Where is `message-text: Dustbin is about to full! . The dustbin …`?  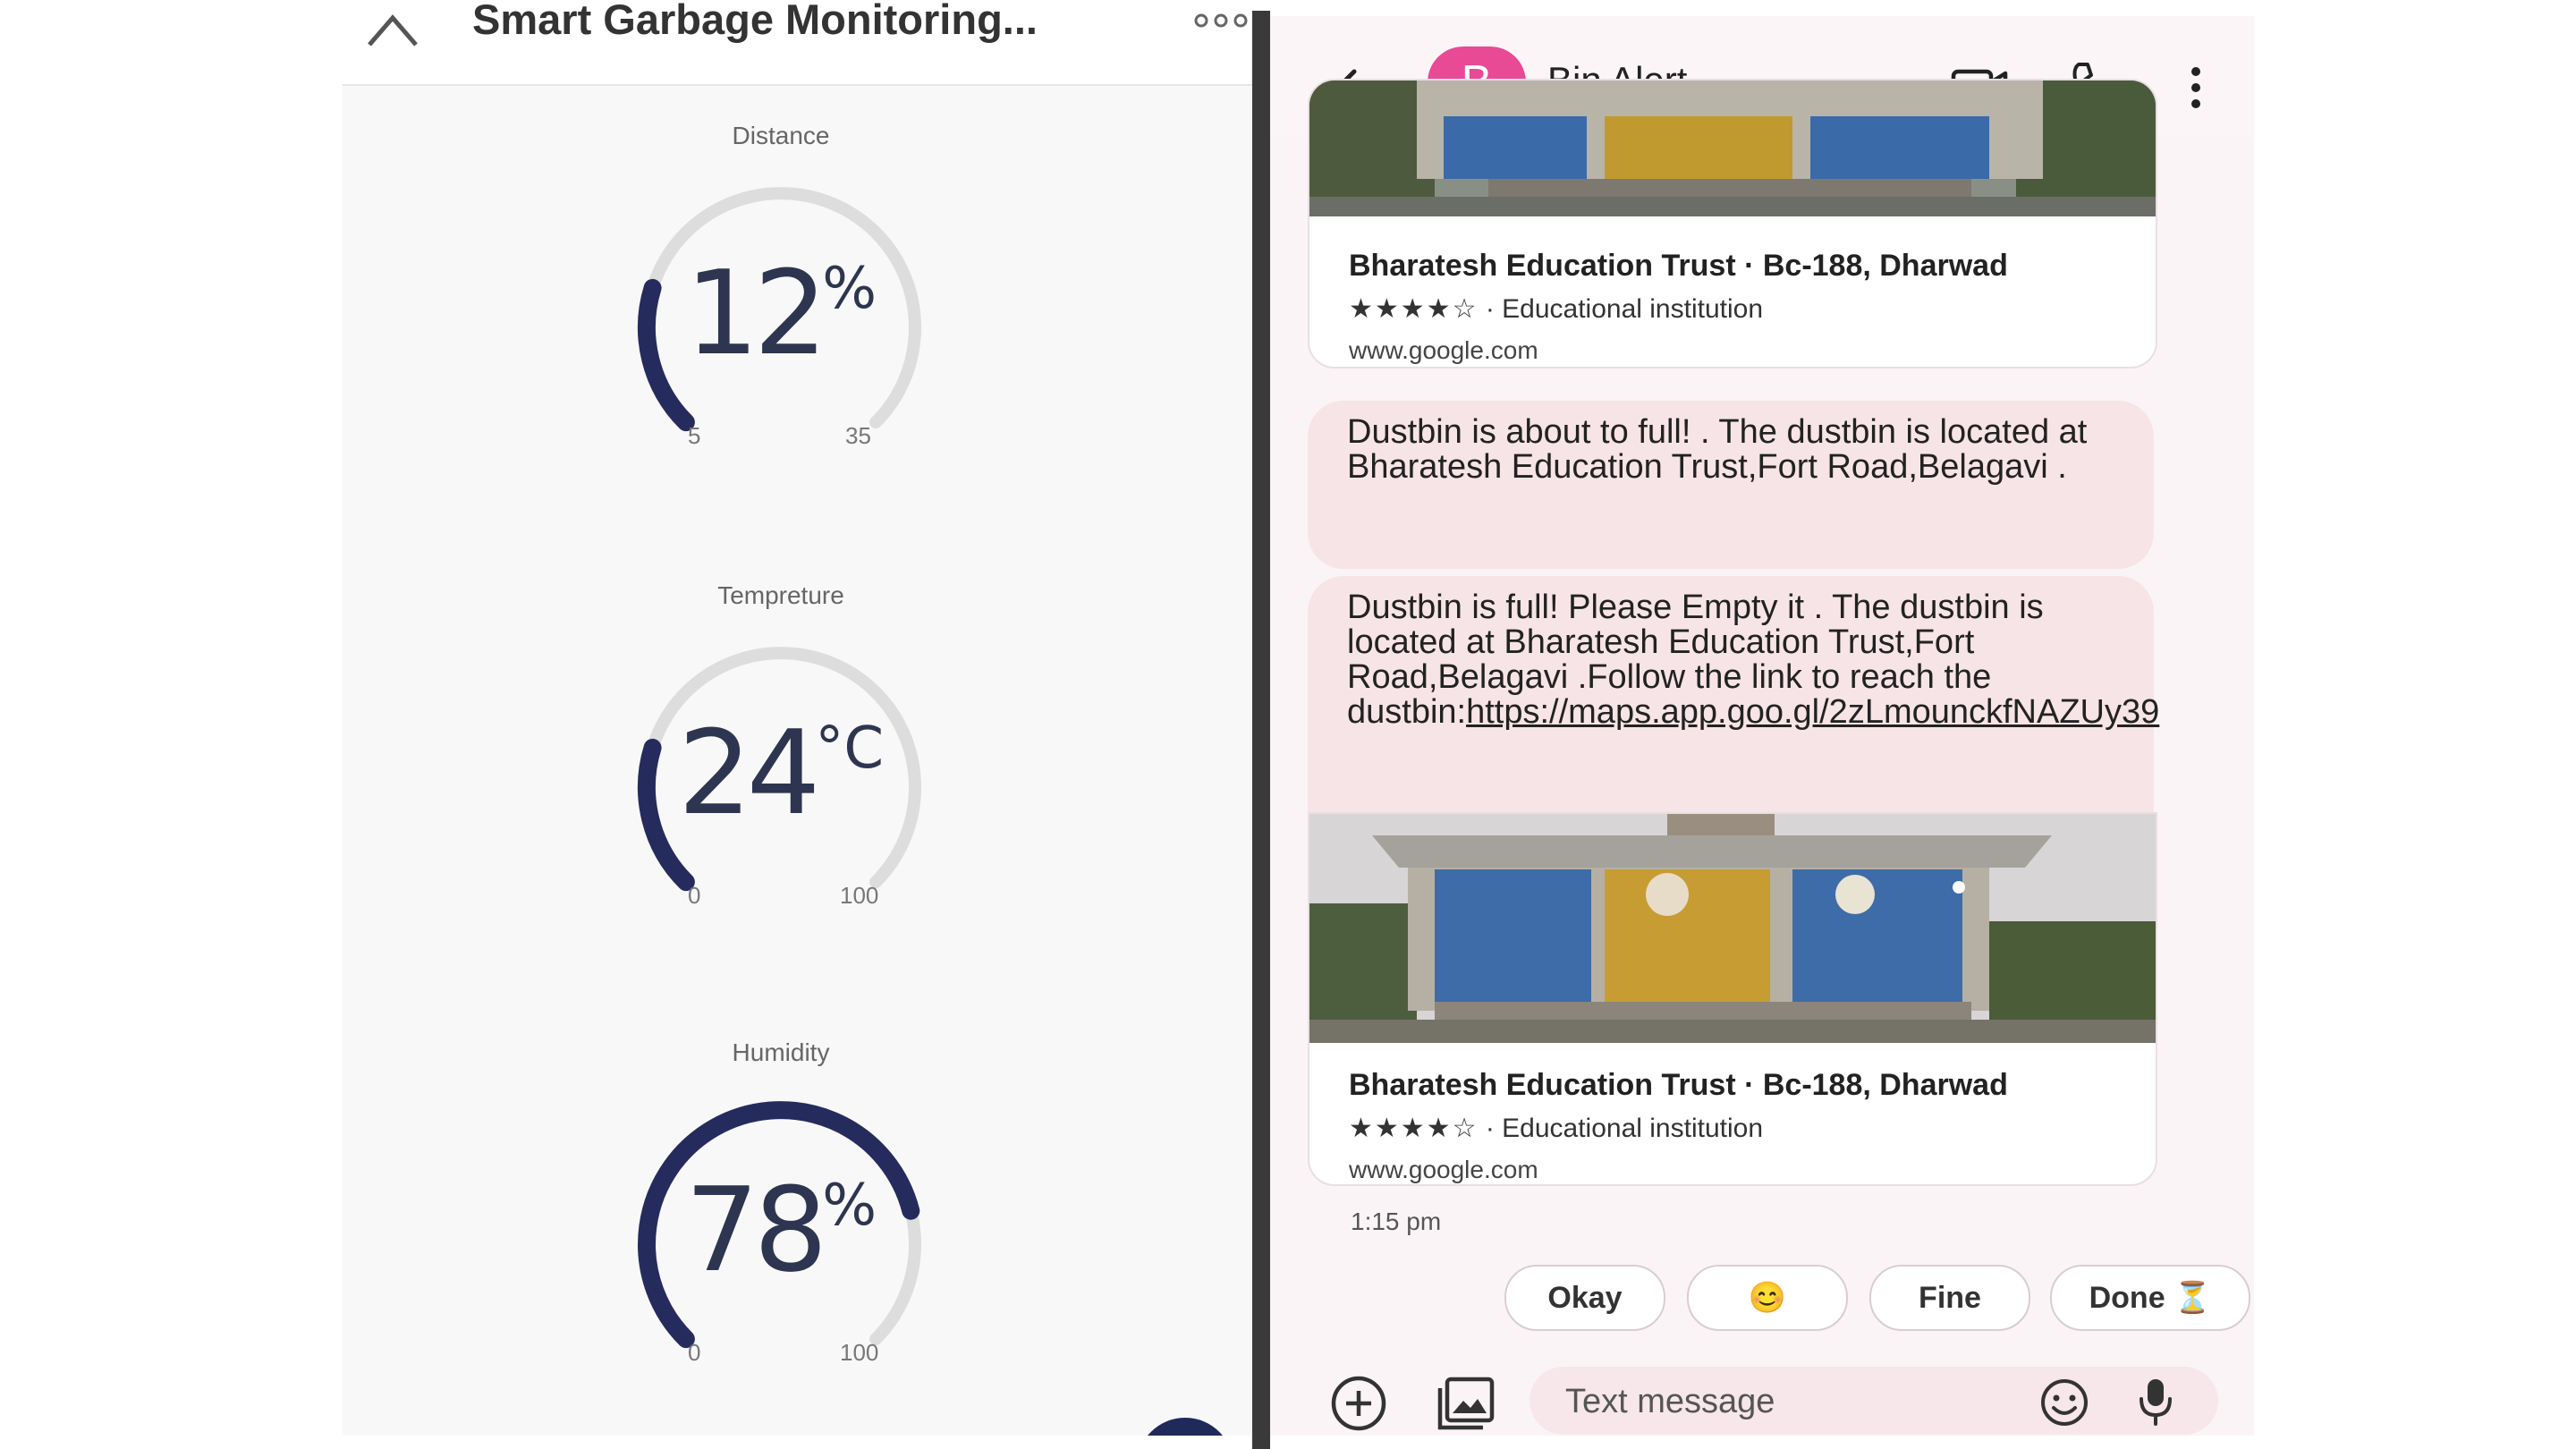
message-text: Dustbin is about to full! . The dustbin … is located at coordinates (1717, 449).